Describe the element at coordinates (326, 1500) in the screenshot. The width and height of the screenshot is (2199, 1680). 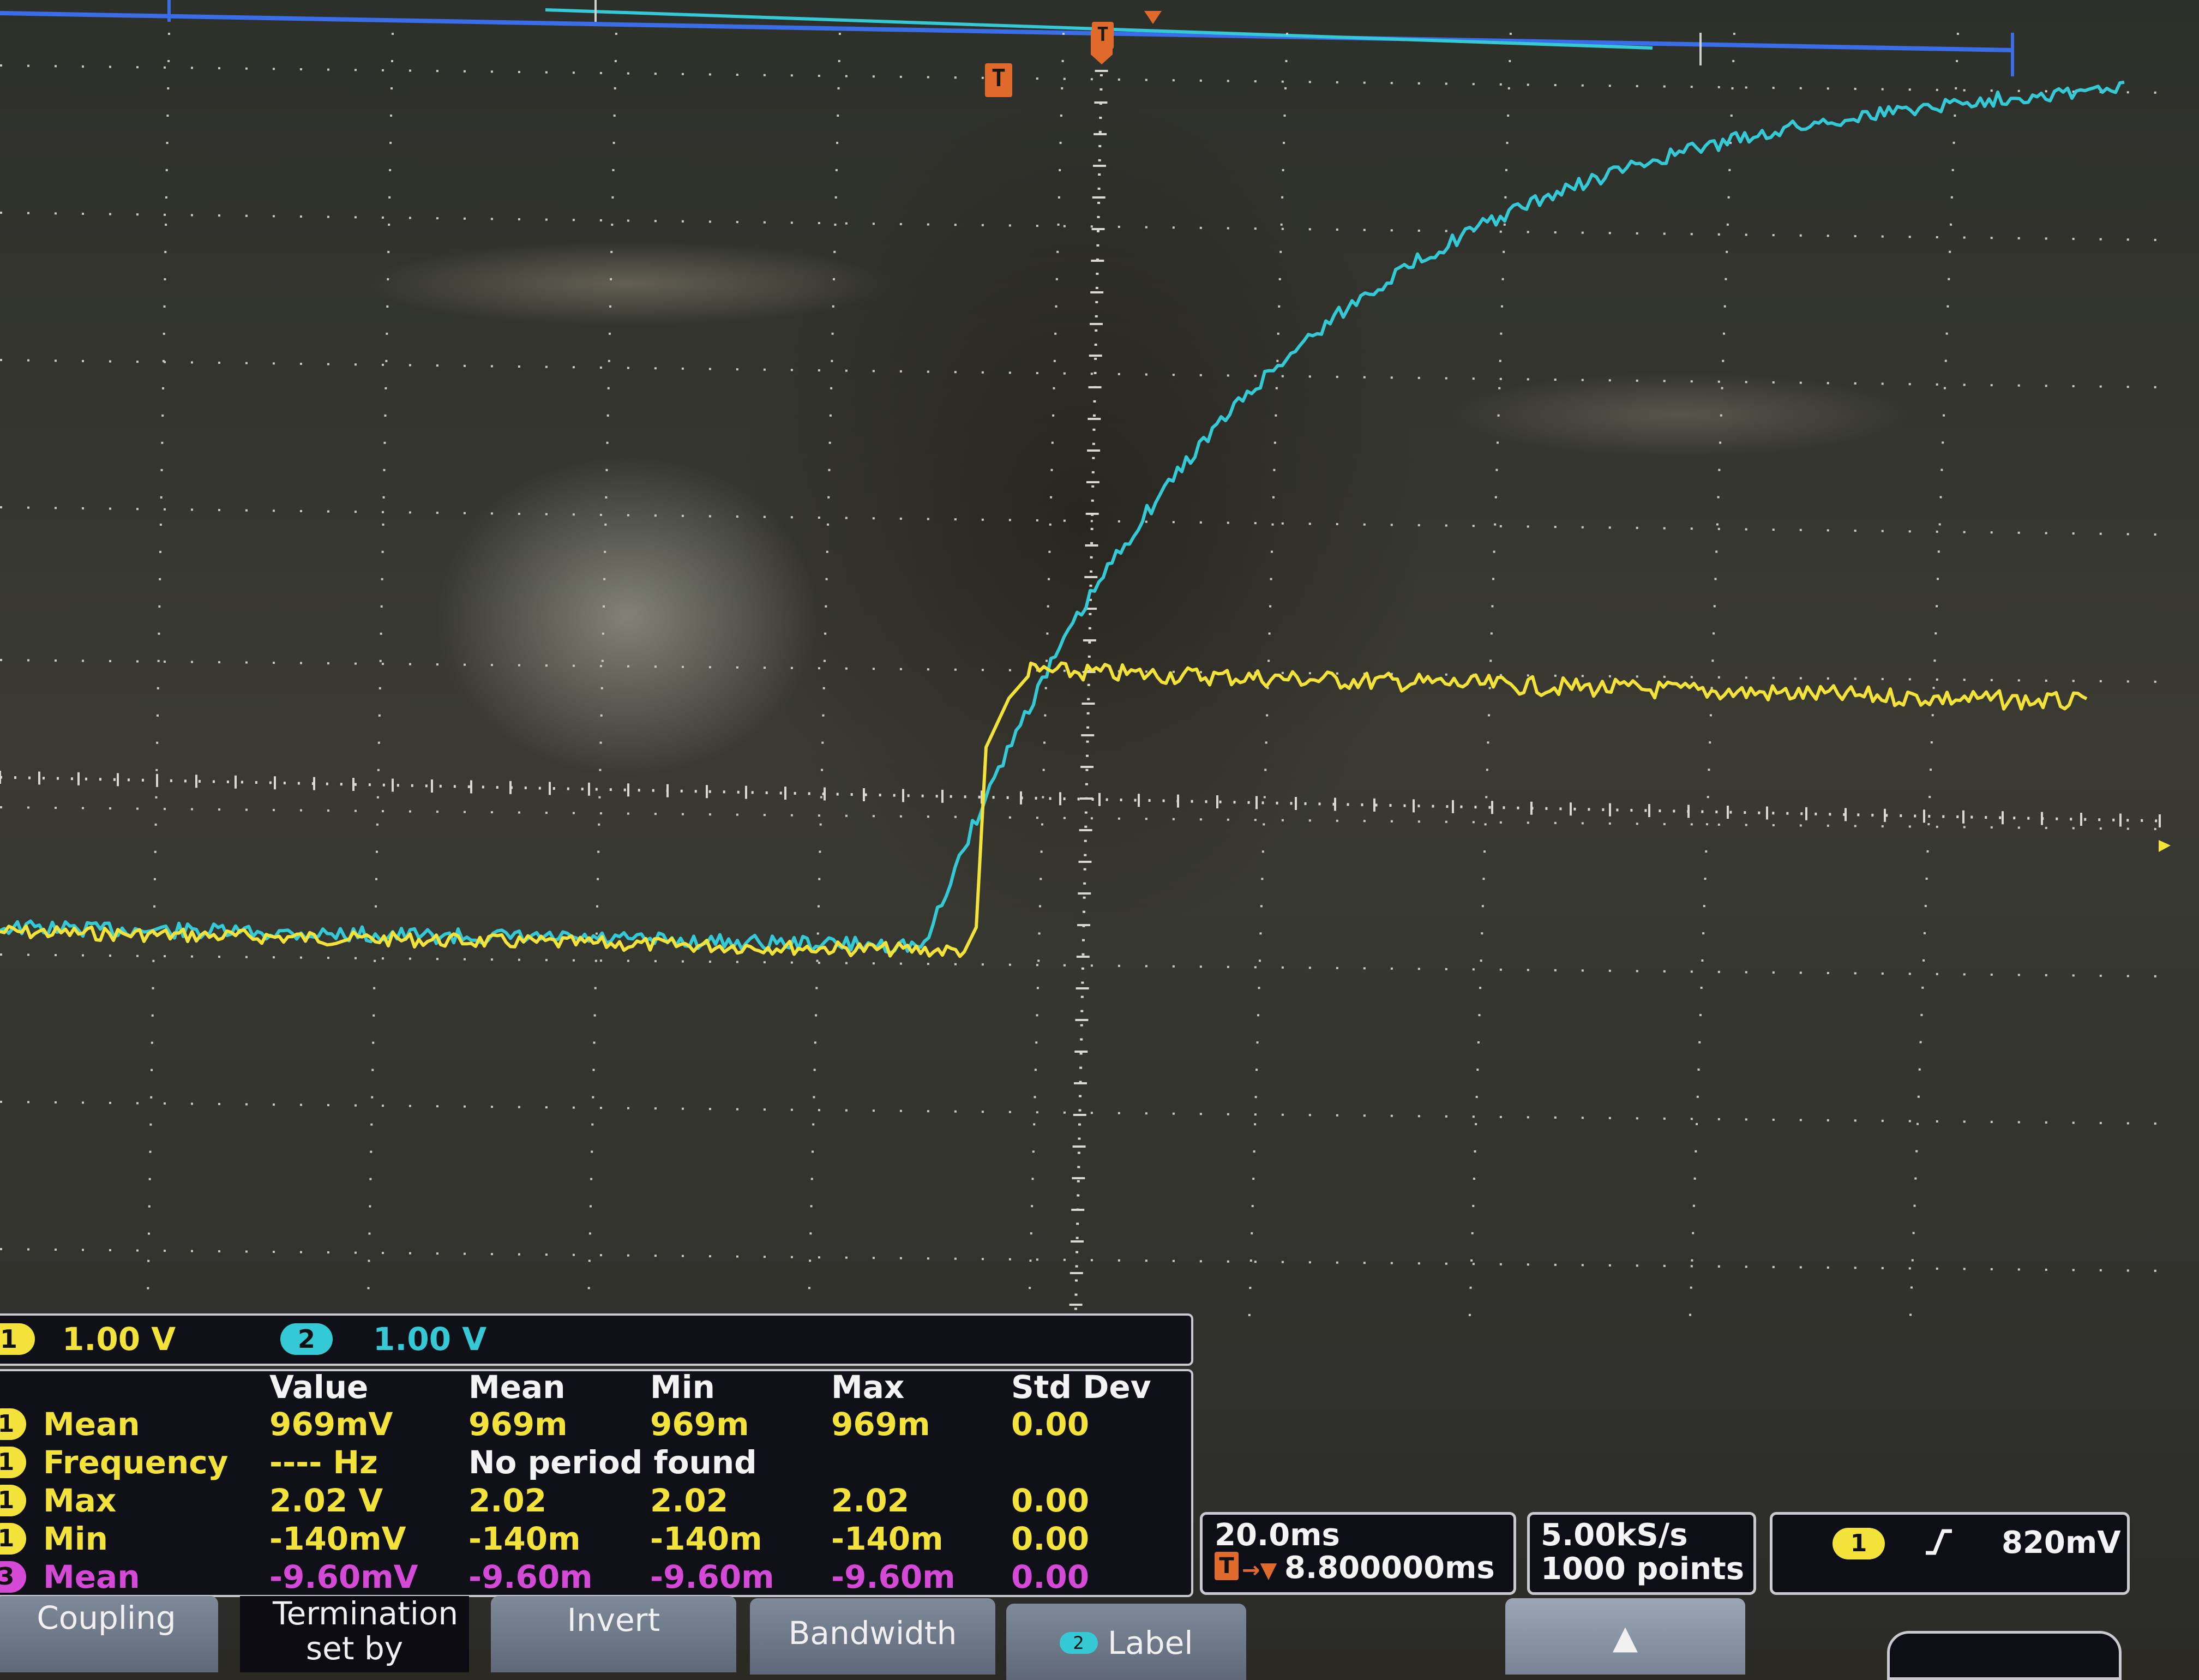
I see `measurement-value: 2.02 V` at that location.